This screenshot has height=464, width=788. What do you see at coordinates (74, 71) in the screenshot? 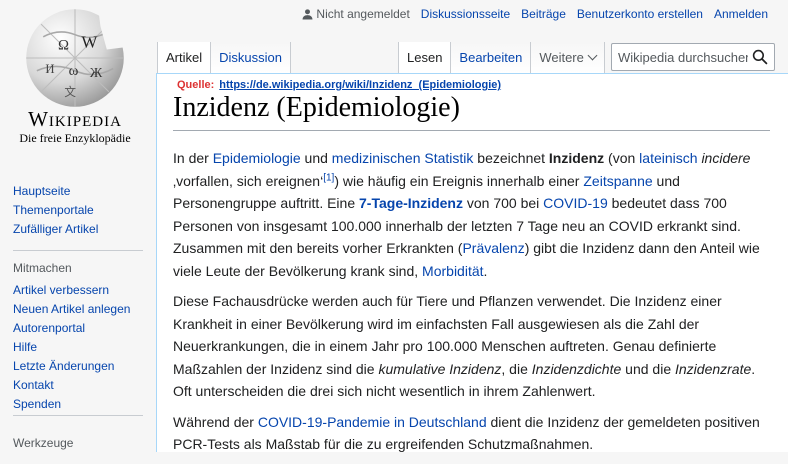
I see `svg-text: ω` at bounding box center [74, 71].